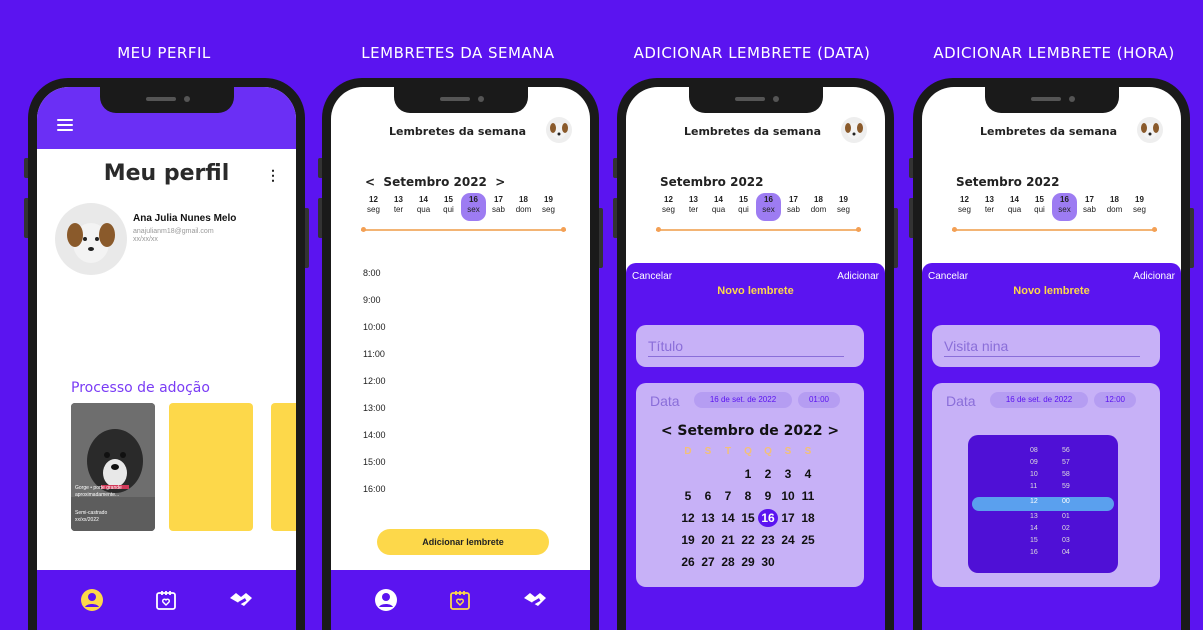 This screenshot has height=630, width=1203. What do you see at coordinates (374, 354) in the screenshot?
I see `hour-label: 11:00` at bounding box center [374, 354].